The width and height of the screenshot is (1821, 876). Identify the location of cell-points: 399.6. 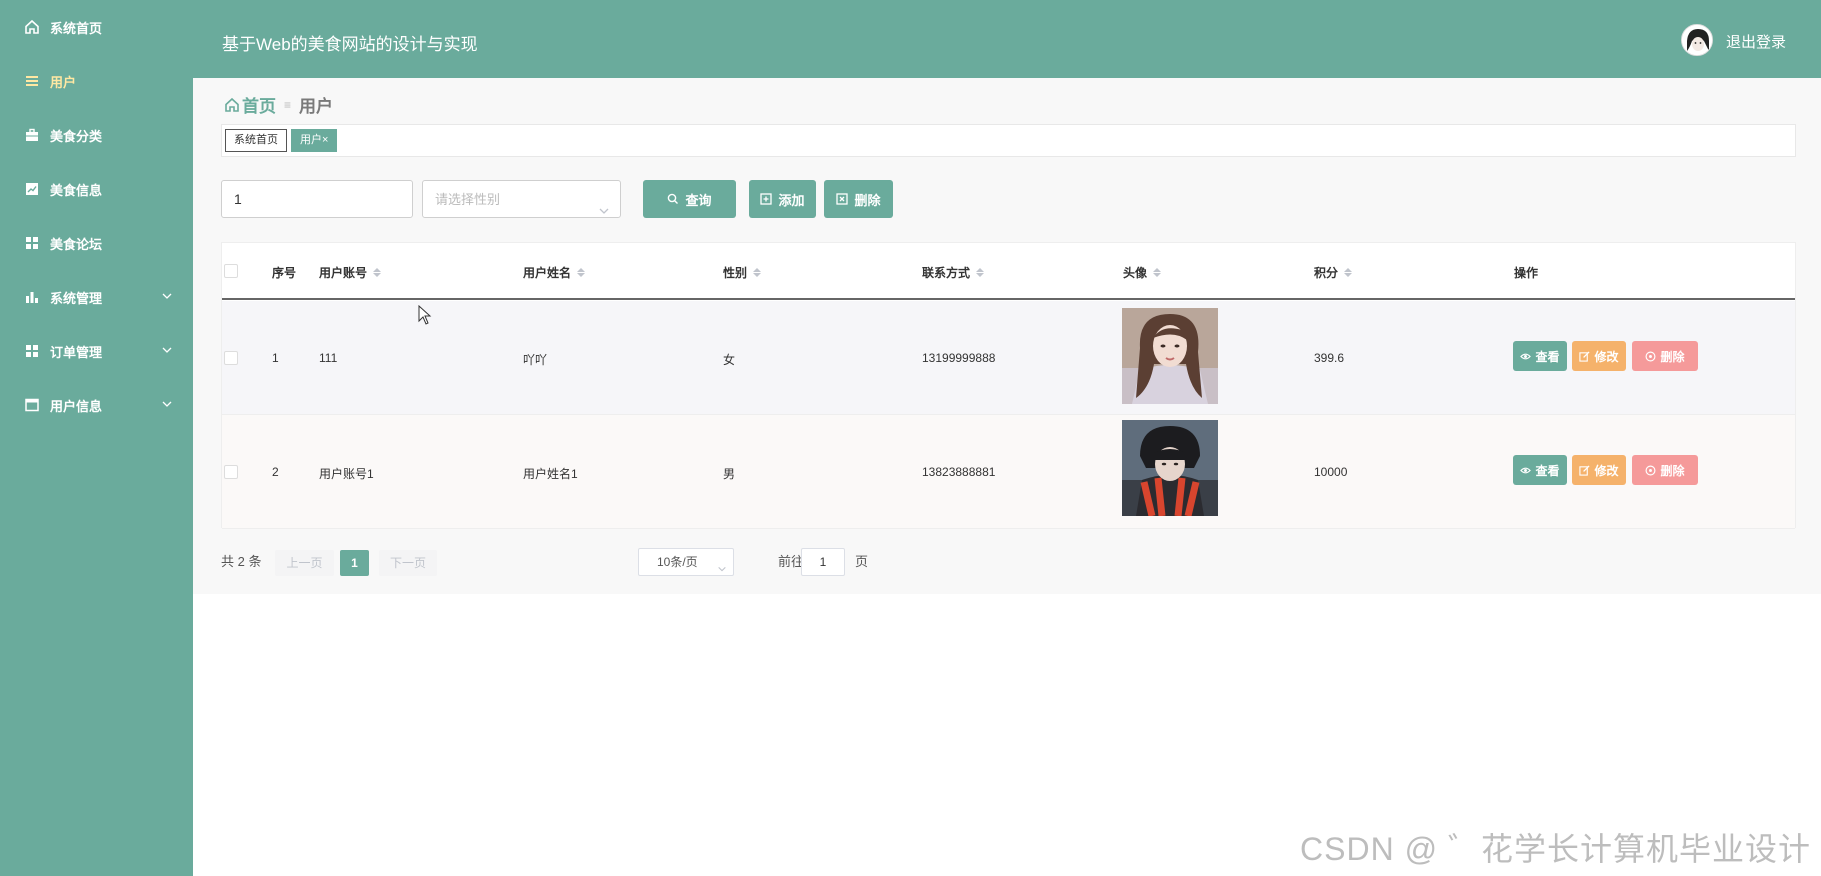
(1329, 358).